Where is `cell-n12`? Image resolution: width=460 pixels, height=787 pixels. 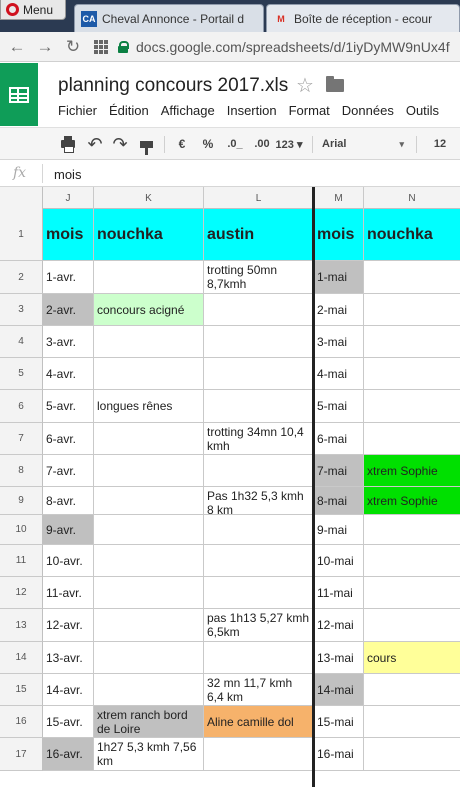
cell-n12 is located at coordinates (412, 593).